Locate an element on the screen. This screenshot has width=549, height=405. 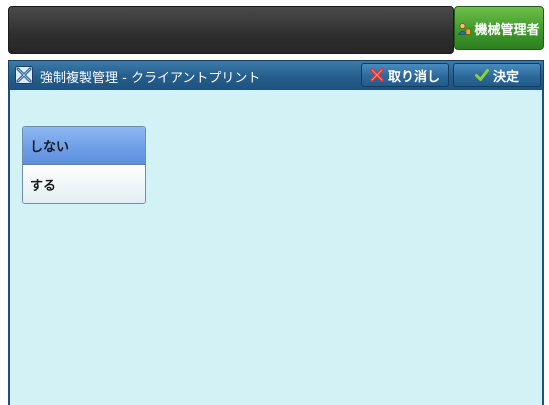
machine-admin-label: 機械管理者 is located at coordinates (507, 30).